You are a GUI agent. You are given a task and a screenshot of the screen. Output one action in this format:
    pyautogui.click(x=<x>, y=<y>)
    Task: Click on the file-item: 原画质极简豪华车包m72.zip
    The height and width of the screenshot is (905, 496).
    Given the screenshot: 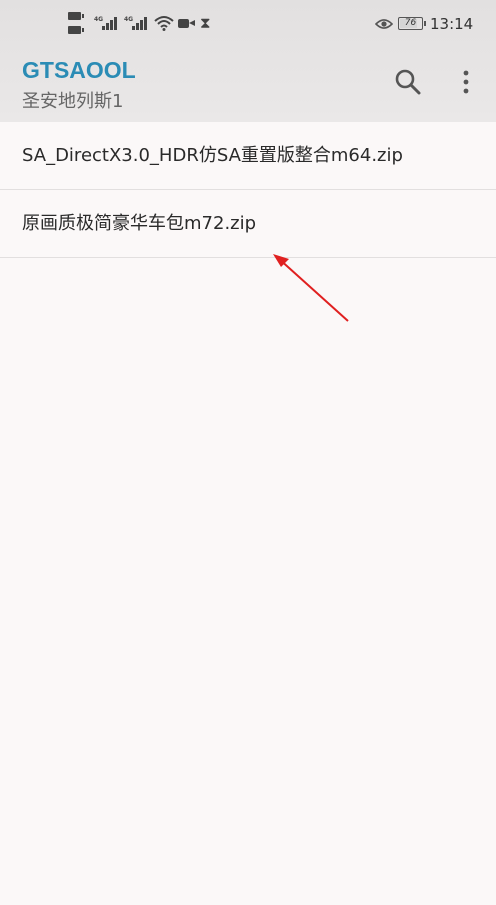 What is the action you would take?
    pyautogui.click(x=248, y=224)
    